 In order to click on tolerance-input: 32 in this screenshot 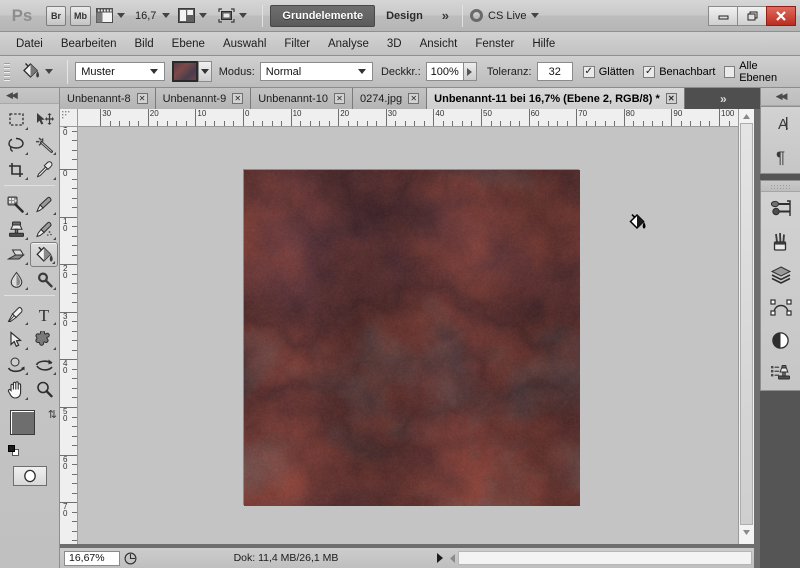, I will do `click(555, 71)`.